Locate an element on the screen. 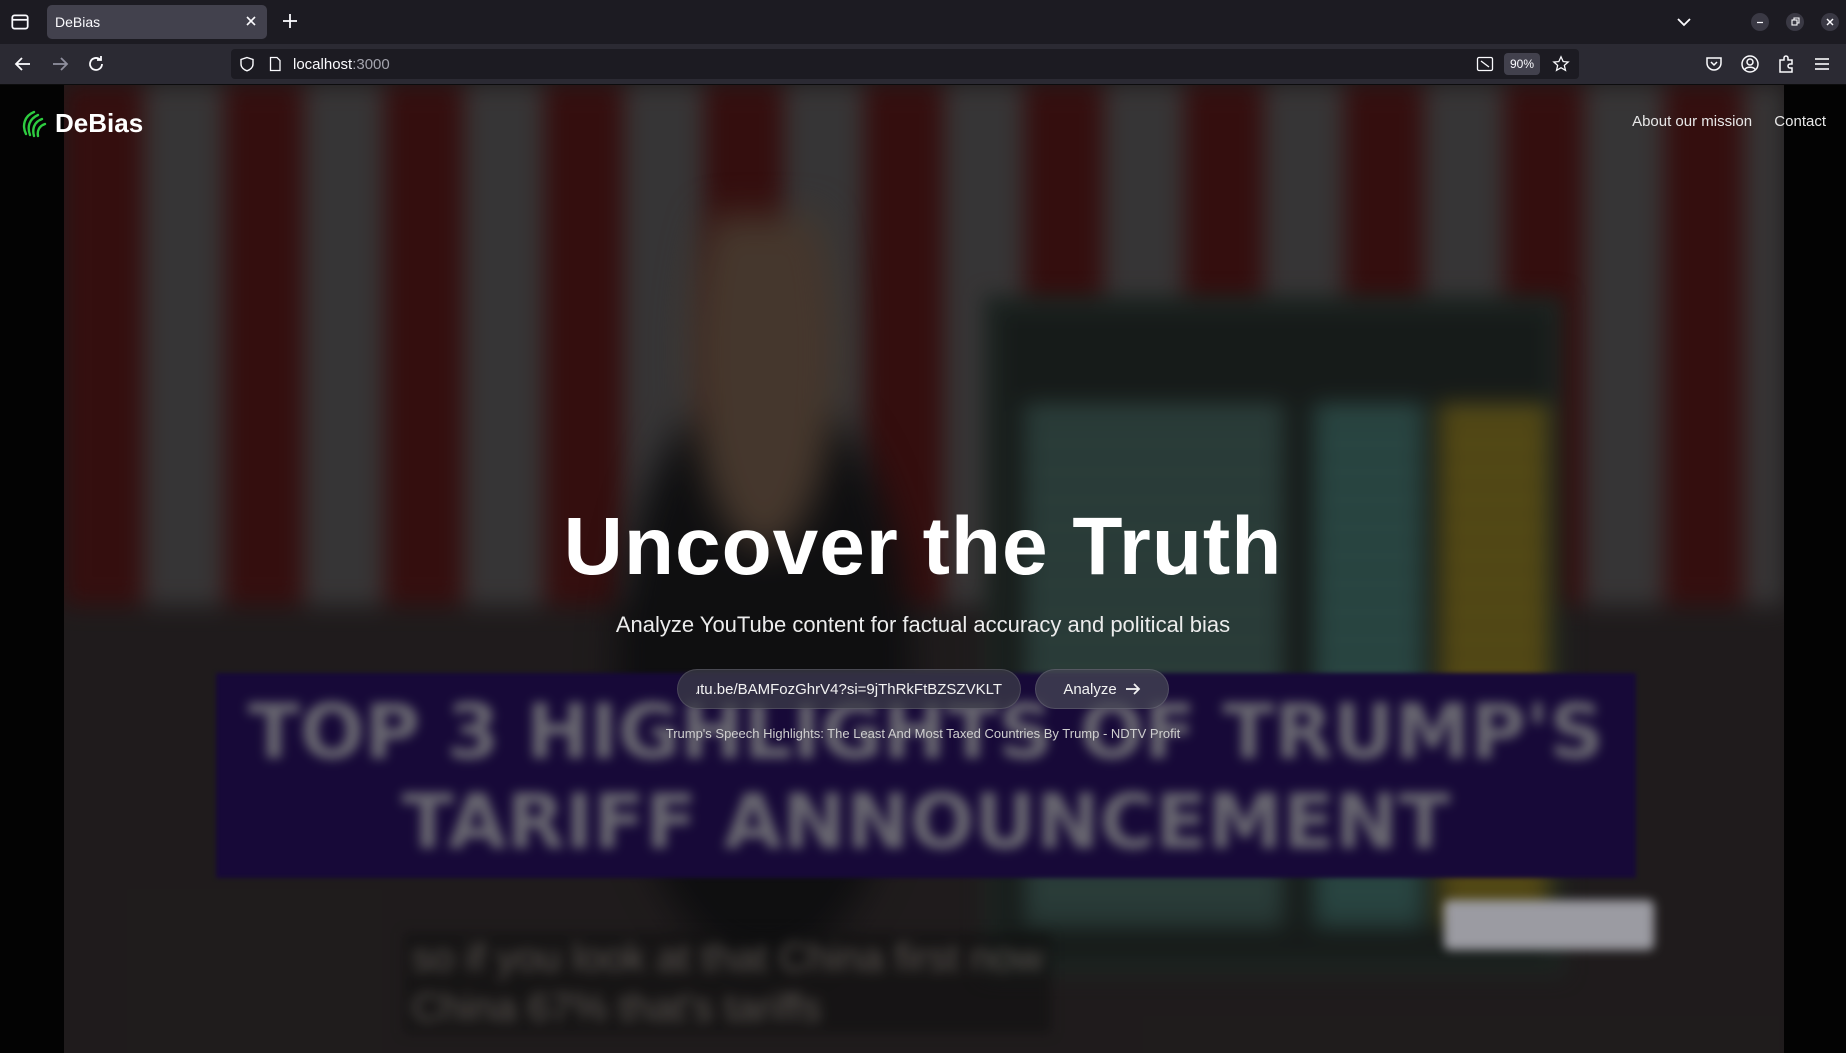  browser-tab: DeBias is located at coordinates (157, 22).